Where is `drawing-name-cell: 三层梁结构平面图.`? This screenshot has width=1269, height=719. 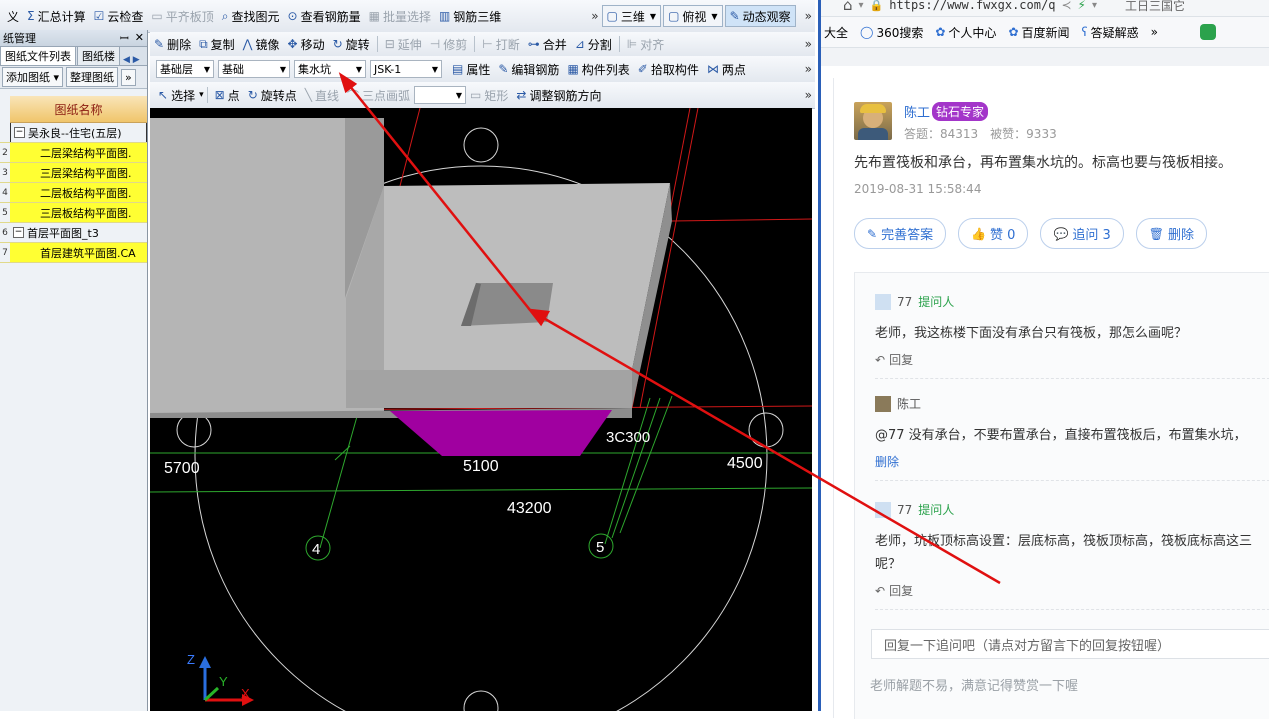
drawing-name-cell: 三层梁结构平面图. is located at coordinates (78, 172).